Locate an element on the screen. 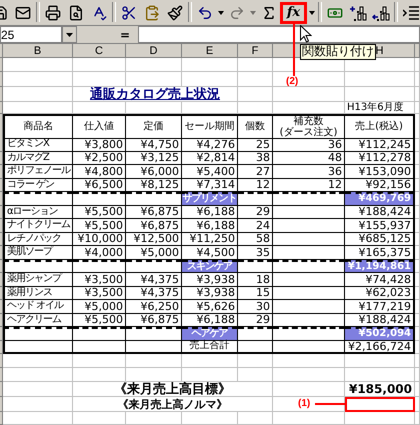  subtotal-amount: ¥1,194,861 is located at coordinates (380, 266).